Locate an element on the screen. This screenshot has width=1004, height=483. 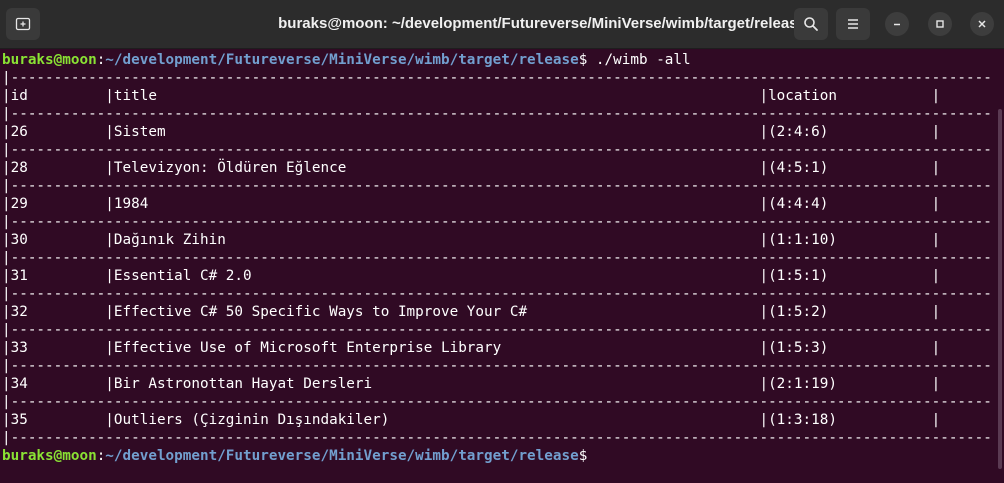
maximize-button is located at coordinates (940, 24).